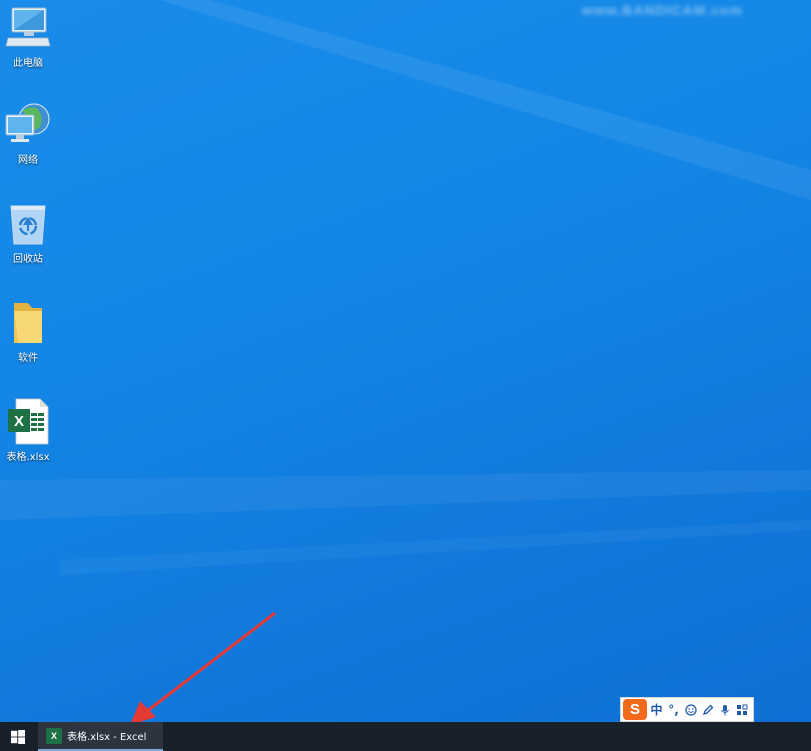 The width and height of the screenshot is (811, 751). I want to click on taskbar-app-excel: X 表格.xlsx - Excel, so click(100, 736).